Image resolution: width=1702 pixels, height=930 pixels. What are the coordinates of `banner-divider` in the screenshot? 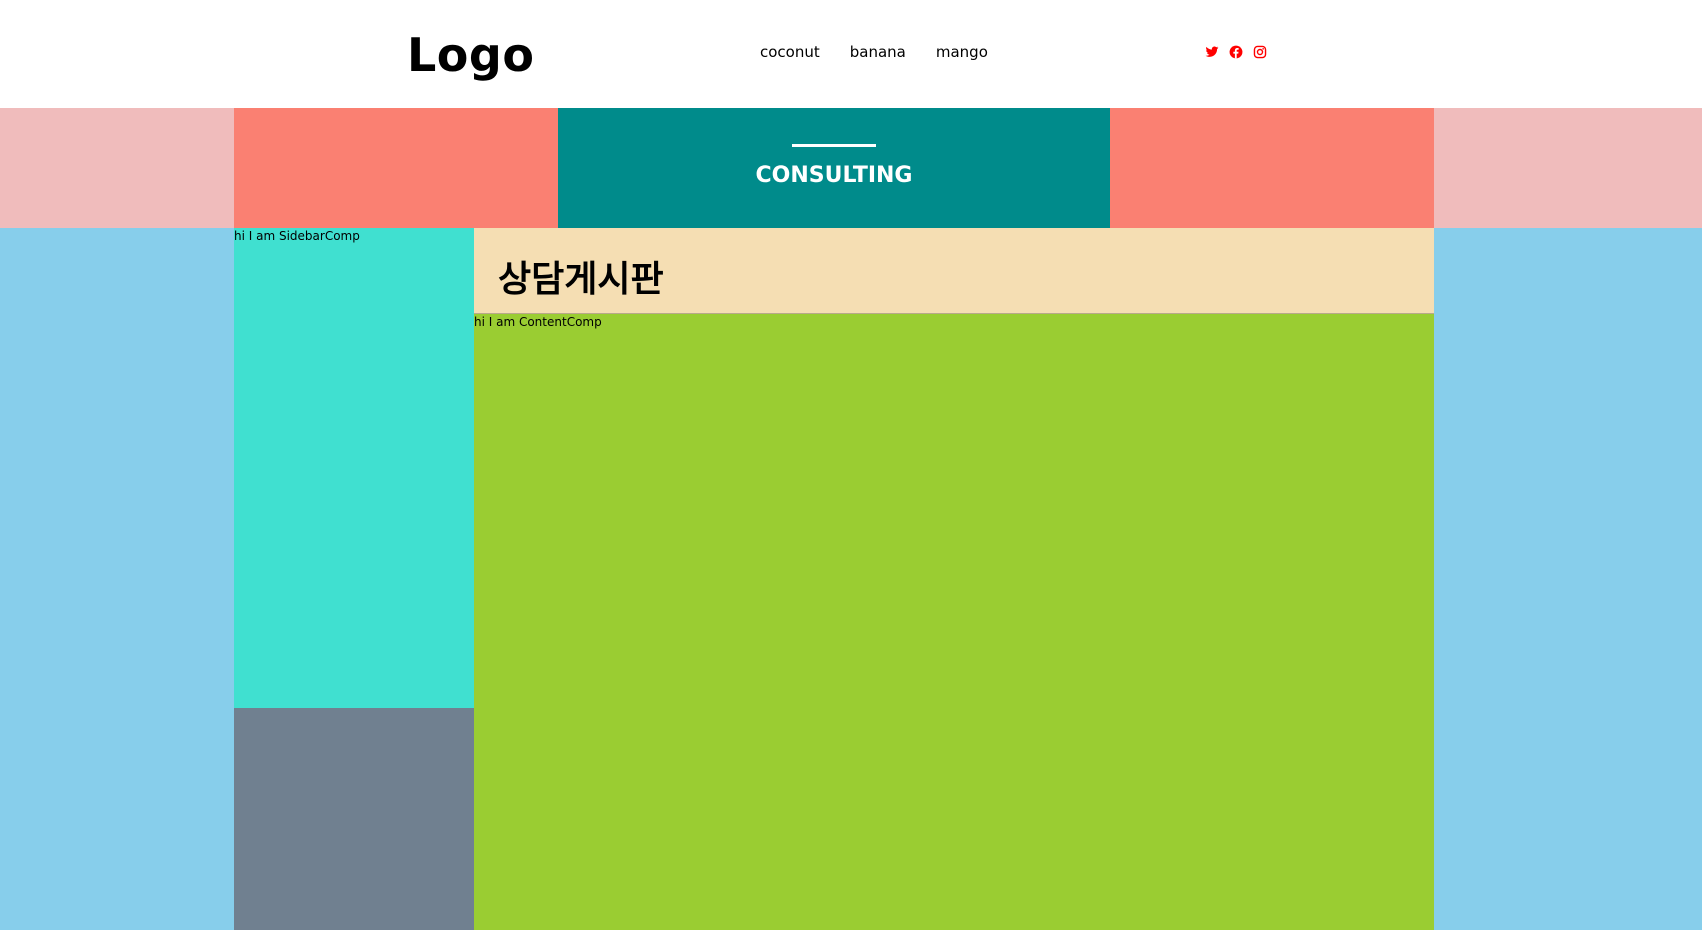 It's located at (834, 145).